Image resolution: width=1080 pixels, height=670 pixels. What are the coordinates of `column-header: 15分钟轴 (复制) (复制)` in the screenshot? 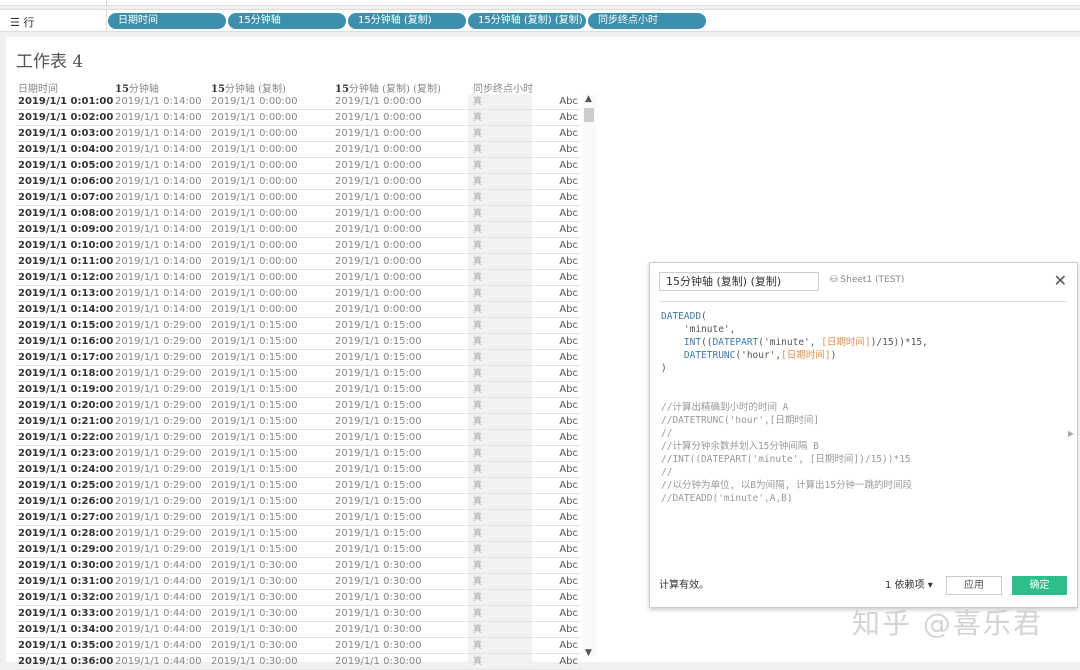 It's located at (388, 87).